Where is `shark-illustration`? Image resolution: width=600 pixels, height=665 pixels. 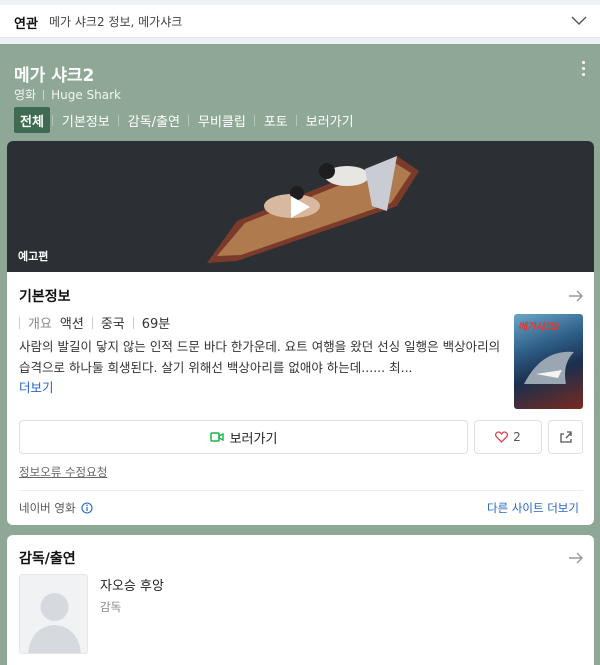 shark-illustration is located at coordinates (549, 367).